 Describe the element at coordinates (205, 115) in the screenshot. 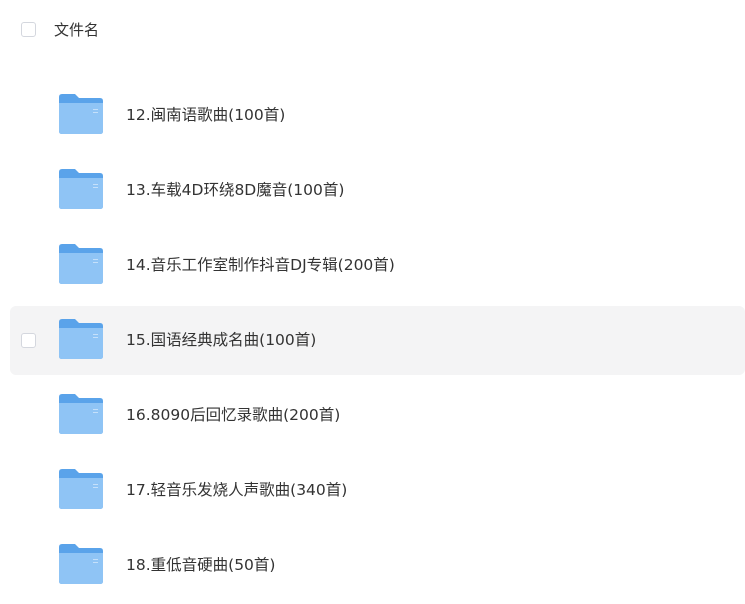

I see `file-name: 12.闽南语歌曲(100首)` at that location.